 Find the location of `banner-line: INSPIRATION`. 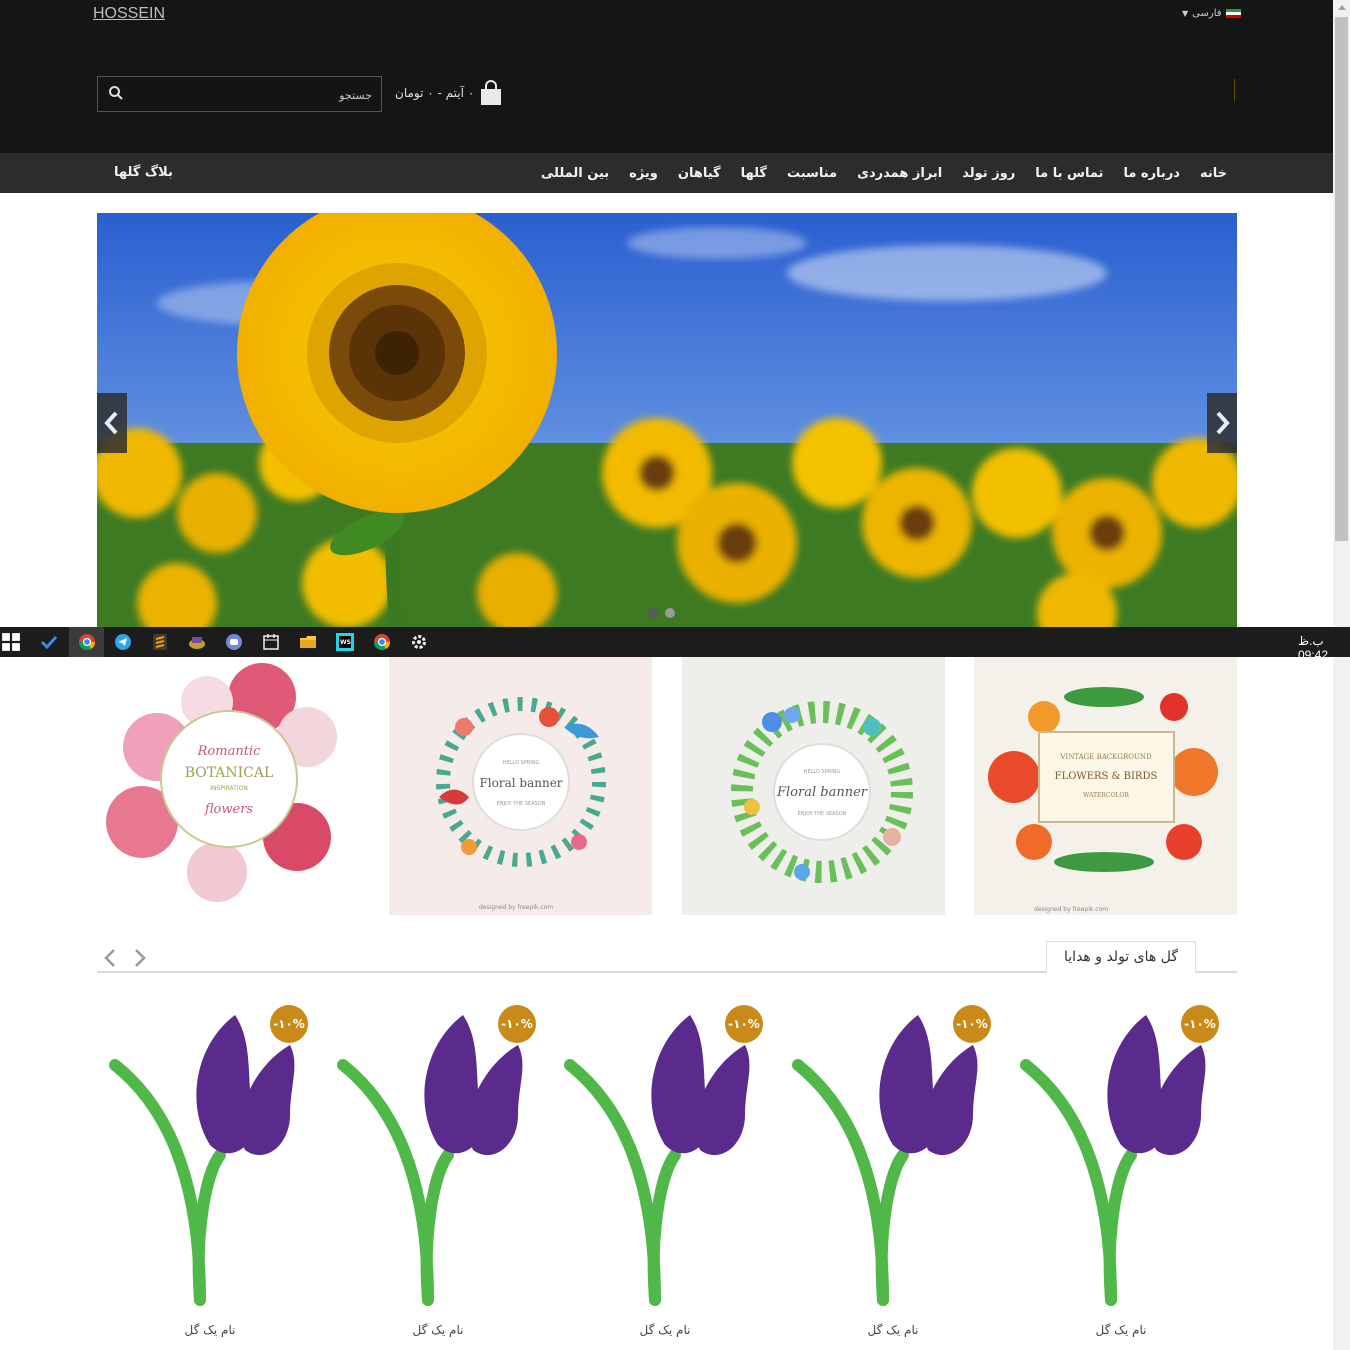

banner-line: INSPIRATION is located at coordinates (229, 788).